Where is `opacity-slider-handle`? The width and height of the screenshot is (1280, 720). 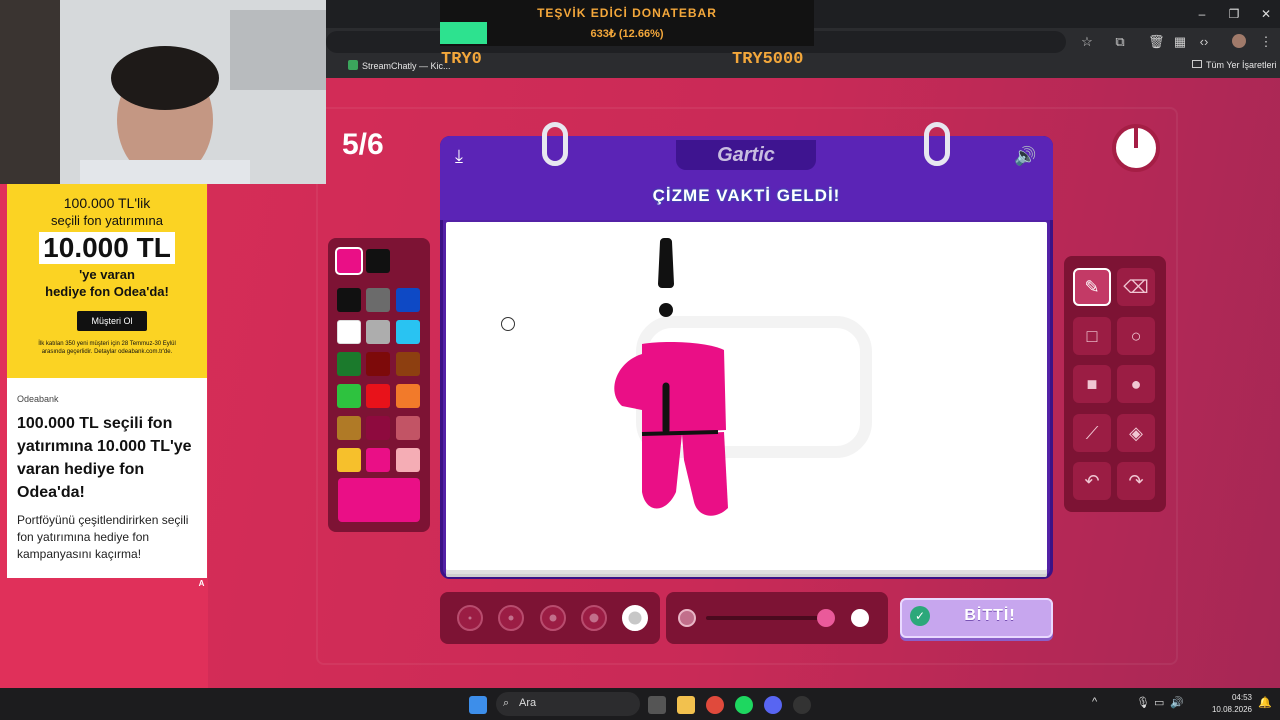
opacity-slider-handle is located at coordinates (826, 618).